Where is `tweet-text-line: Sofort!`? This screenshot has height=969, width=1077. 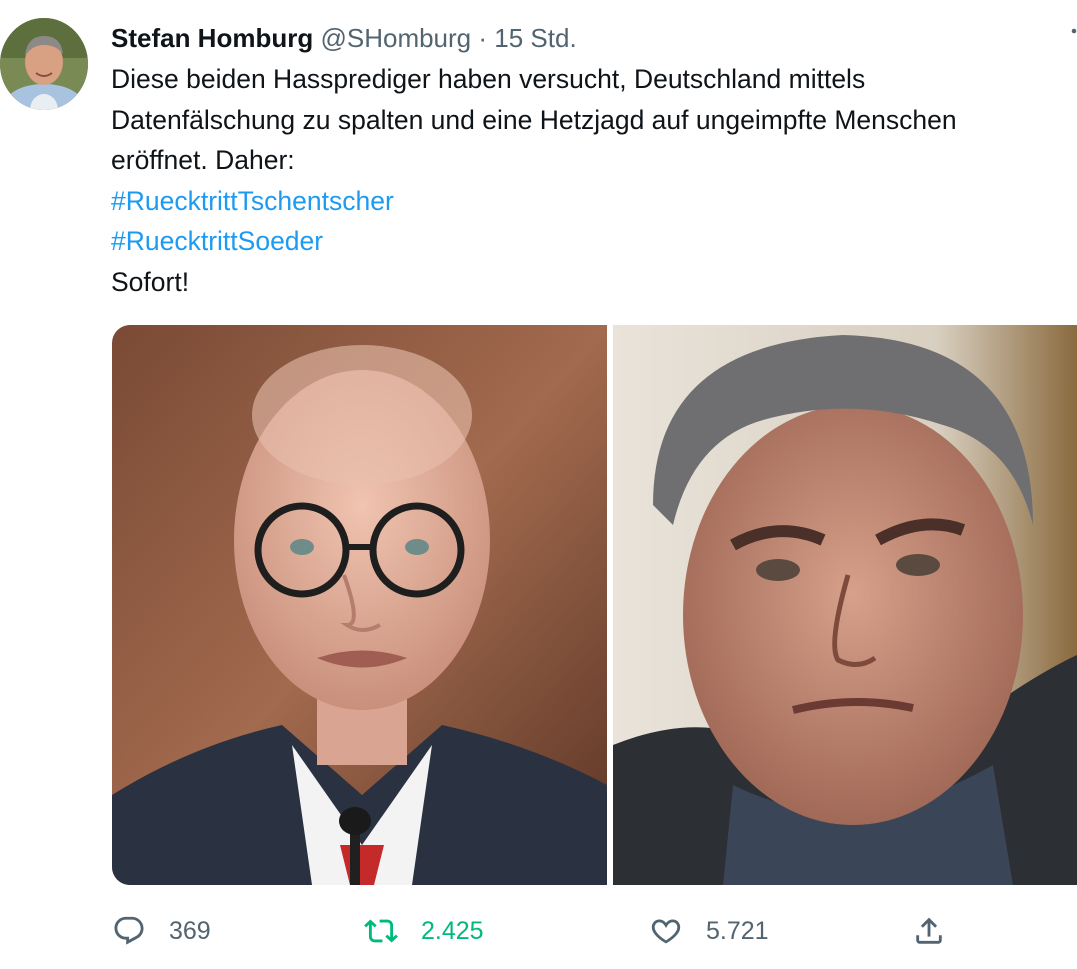 tweet-text-line: Sofort! is located at coordinates (150, 281).